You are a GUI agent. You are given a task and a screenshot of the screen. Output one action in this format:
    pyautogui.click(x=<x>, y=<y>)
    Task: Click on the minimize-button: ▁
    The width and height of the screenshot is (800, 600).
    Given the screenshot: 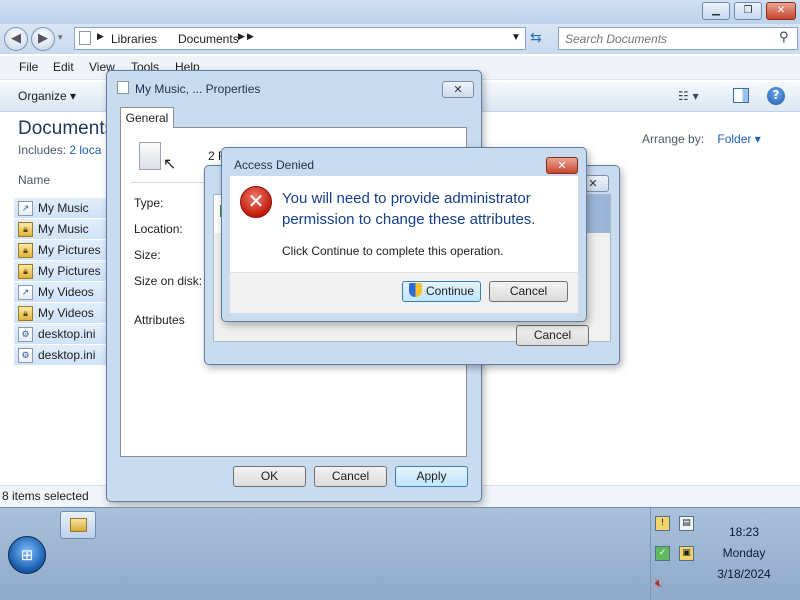 What is the action you would take?
    pyautogui.click(x=716, y=11)
    